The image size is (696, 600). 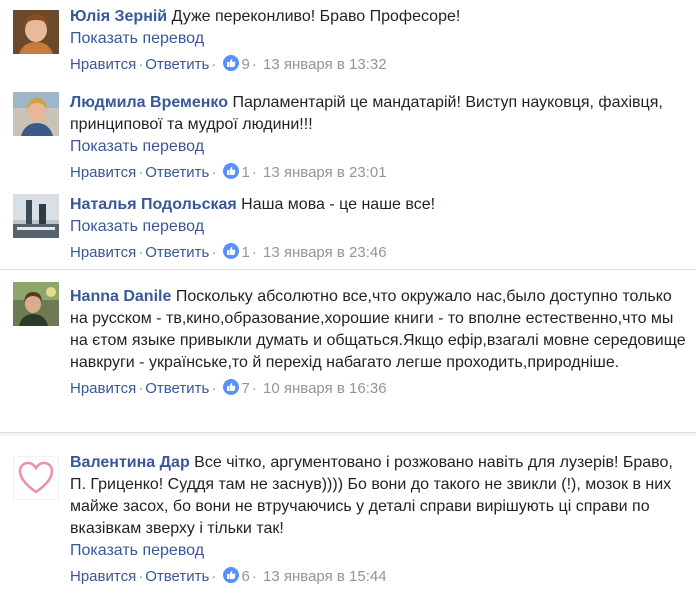 What do you see at coordinates (120, 296) in the screenshot?
I see `comment-author: Hanna Danile` at bounding box center [120, 296].